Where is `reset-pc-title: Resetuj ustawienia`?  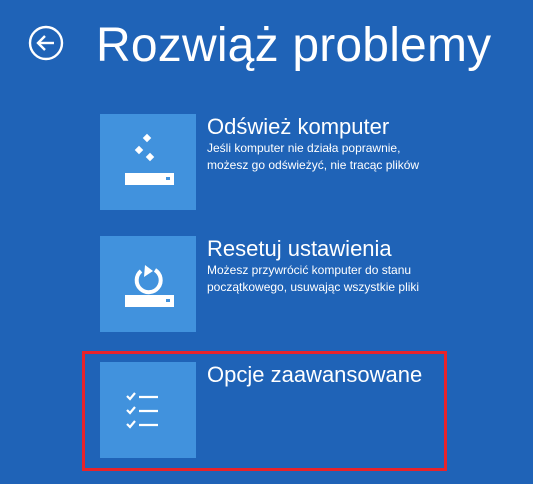 reset-pc-title: Resetuj ustawienia is located at coordinates (299, 248).